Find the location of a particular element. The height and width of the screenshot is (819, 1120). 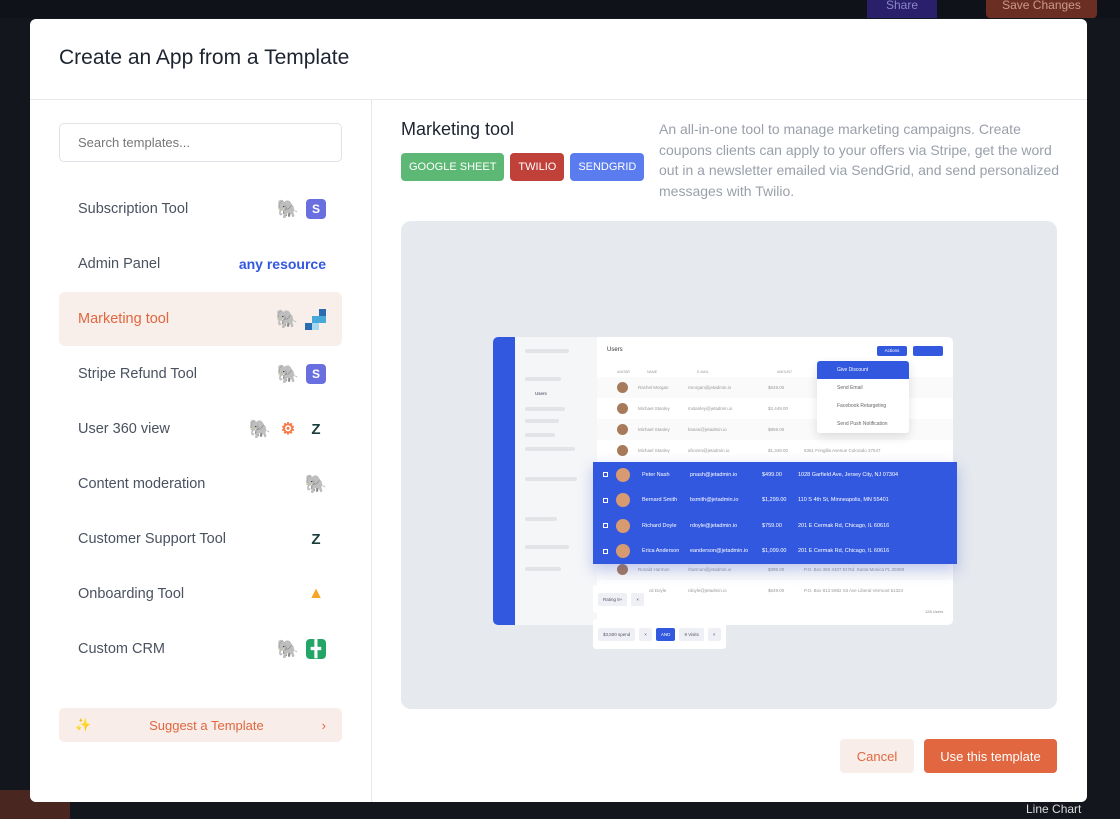

template-label: Customer Support Tool is located at coordinates (152, 539).